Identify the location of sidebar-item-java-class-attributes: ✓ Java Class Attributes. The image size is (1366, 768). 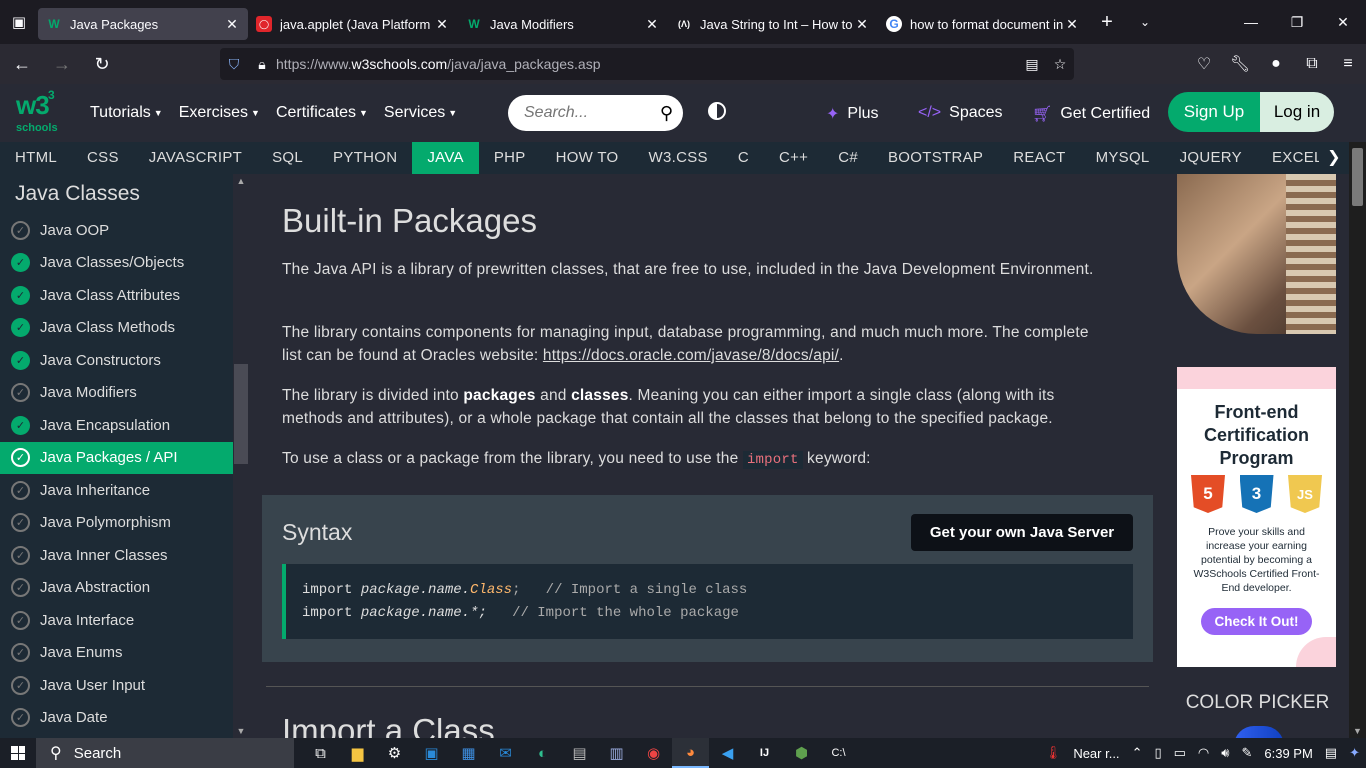
(116, 295).